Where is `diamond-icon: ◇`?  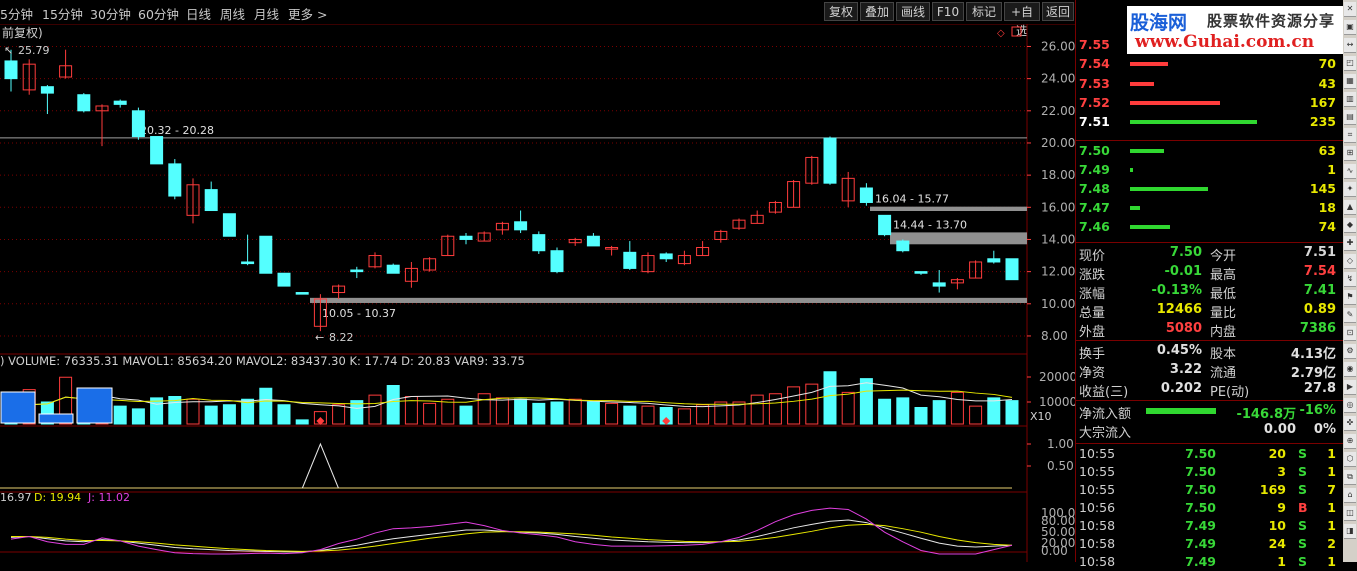
diamond-icon: ◇ is located at coordinates (1001, 33).